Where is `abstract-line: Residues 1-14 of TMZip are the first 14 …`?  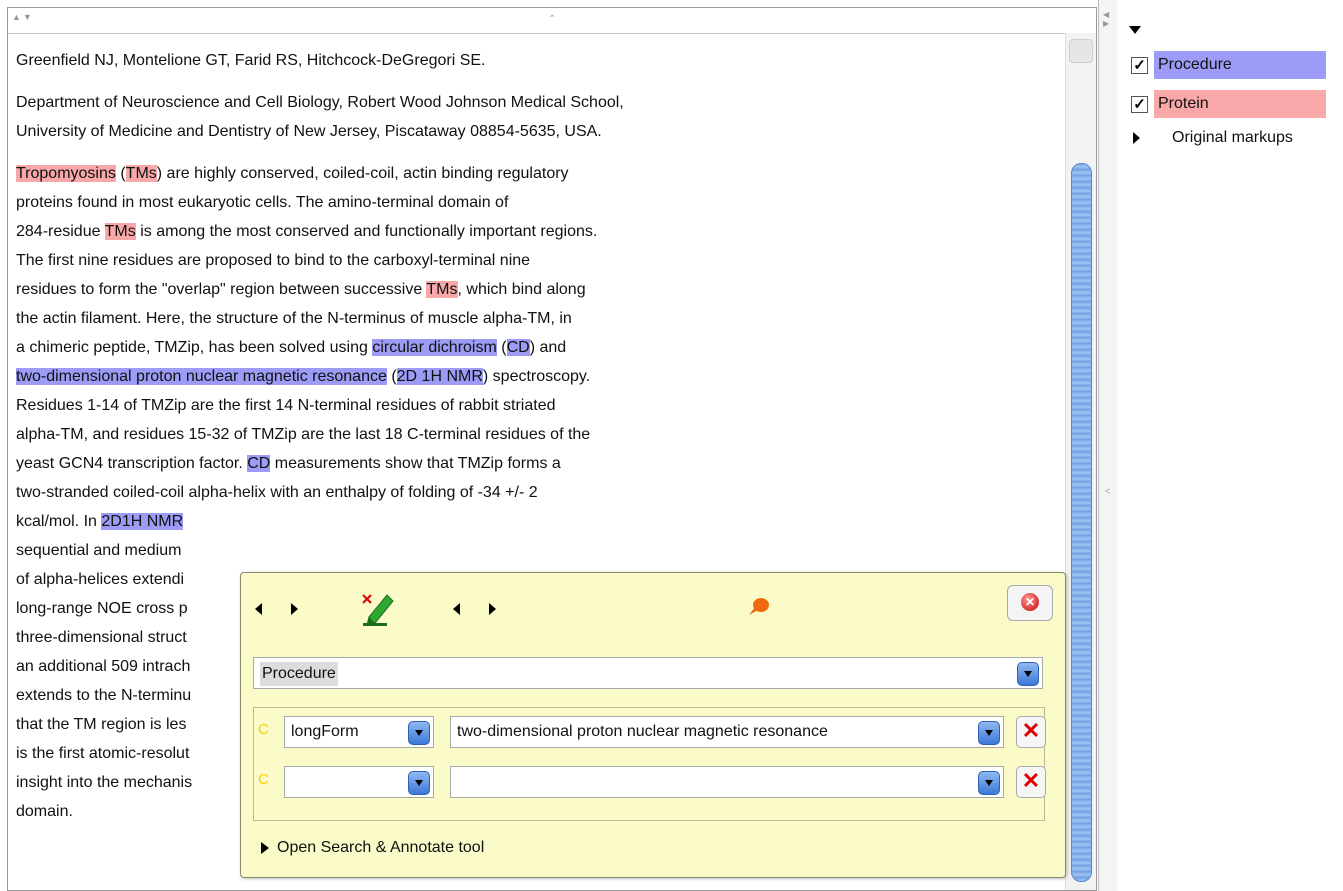
abstract-line: Residues 1-14 of TMZip are the first 14 … is located at coordinates (538, 405).